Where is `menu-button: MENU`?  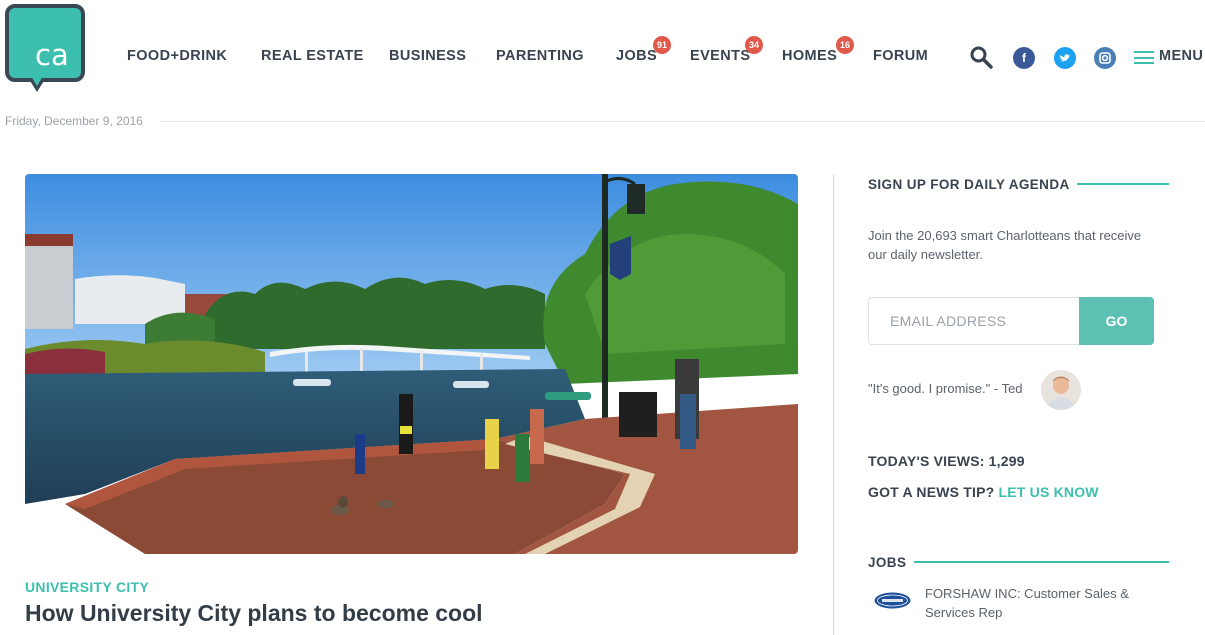
menu-button: MENU is located at coordinates (1169, 57).